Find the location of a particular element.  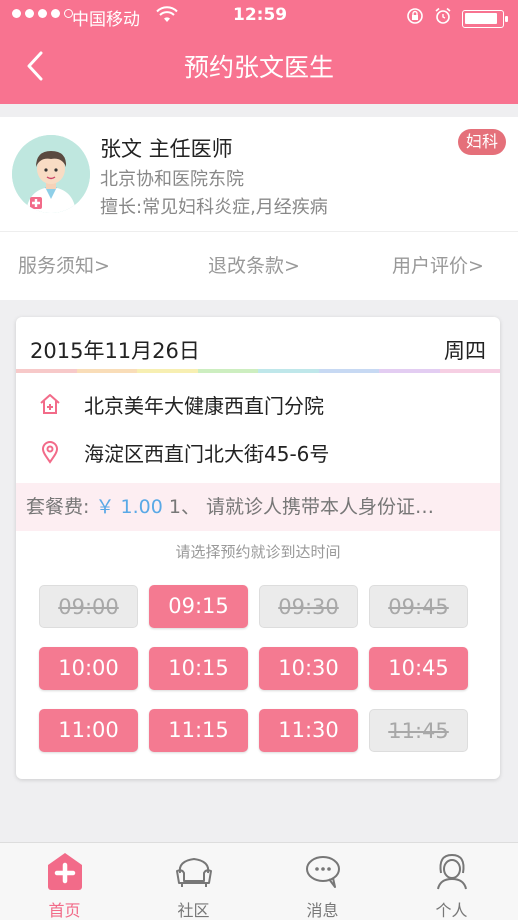

time-slot-button: 11:15 is located at coordinates (198, 730).